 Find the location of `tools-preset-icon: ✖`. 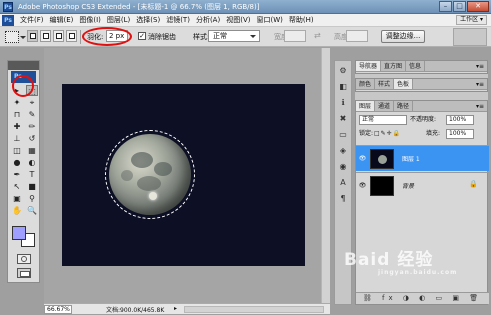

tools-preset-icon: ✖ is located at coordinates (343, 118).